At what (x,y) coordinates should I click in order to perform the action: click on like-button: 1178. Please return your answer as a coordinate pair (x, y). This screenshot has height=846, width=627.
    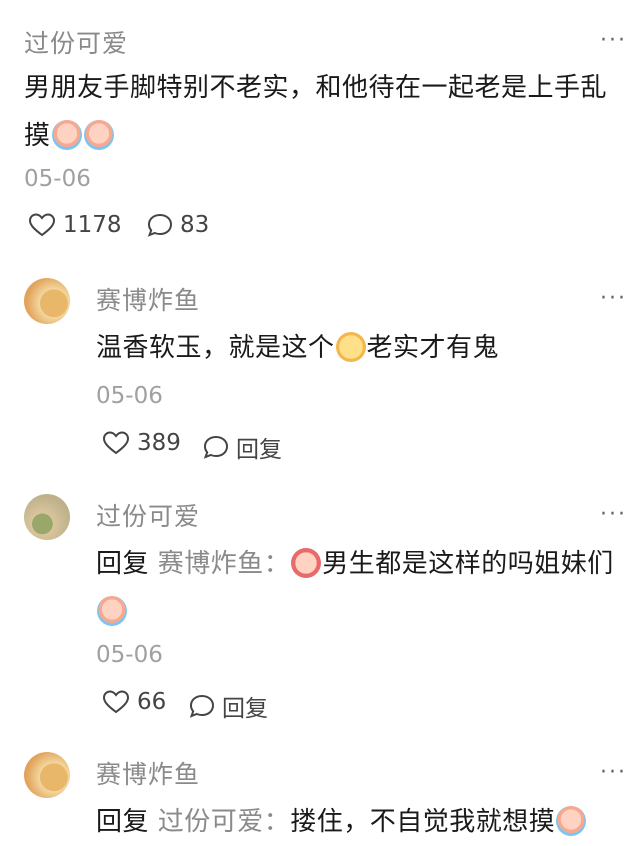
    Looking at the image, I should click on (75, 225).